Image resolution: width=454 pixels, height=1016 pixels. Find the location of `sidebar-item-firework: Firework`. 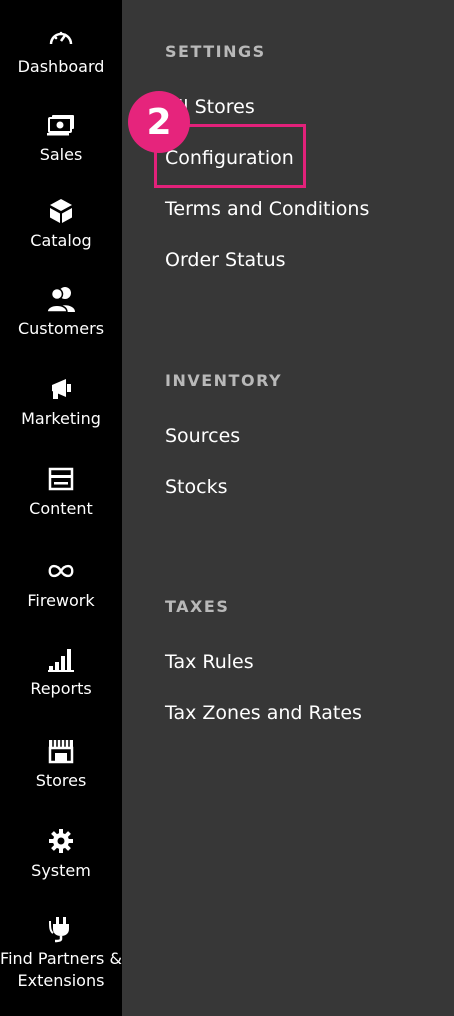

sidebar-item-firework: Firework is located at coordinates (61, 596).